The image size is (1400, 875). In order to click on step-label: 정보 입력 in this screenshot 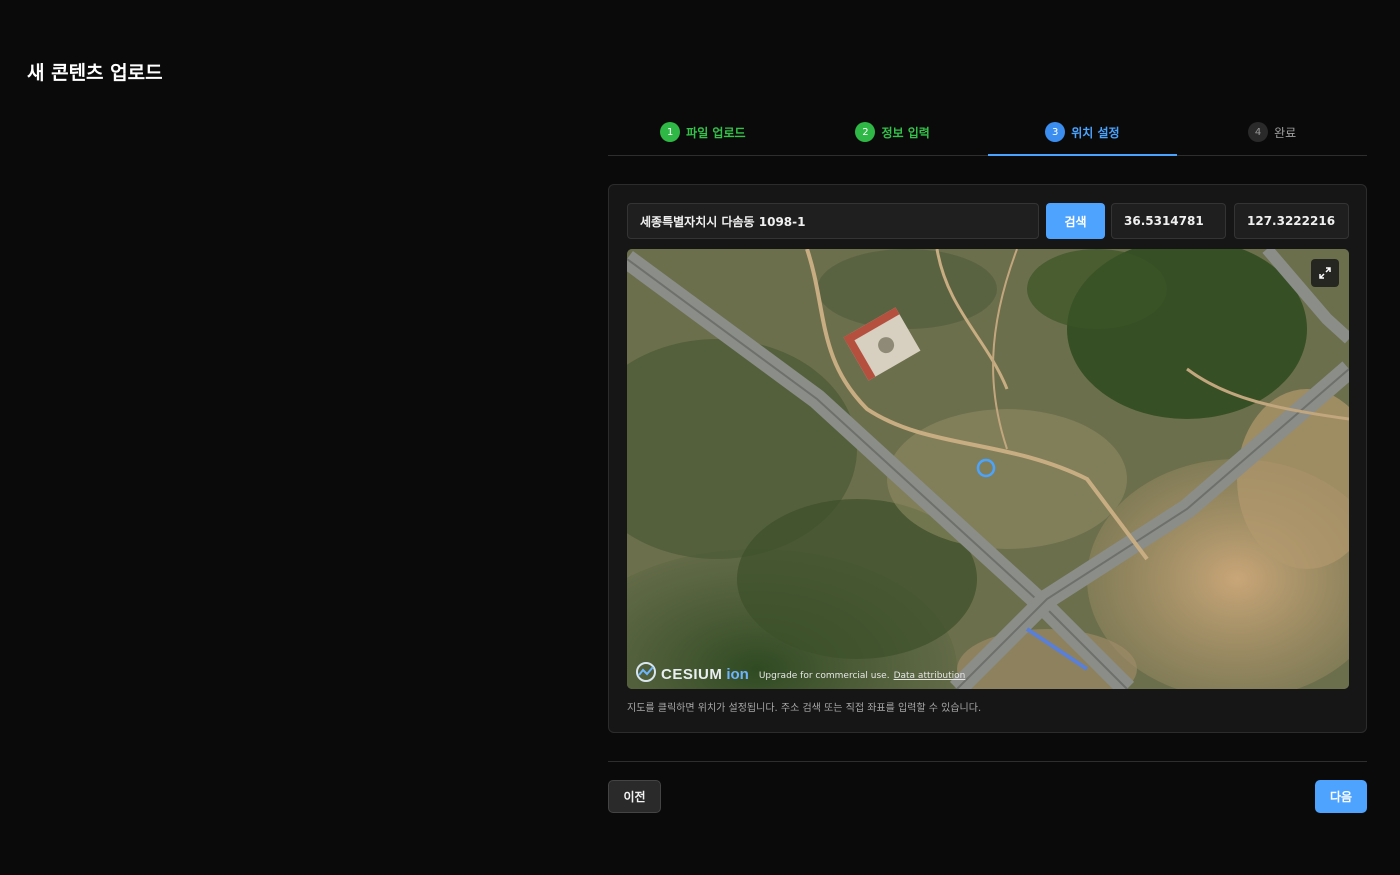, I will do `click(905, 132)`.